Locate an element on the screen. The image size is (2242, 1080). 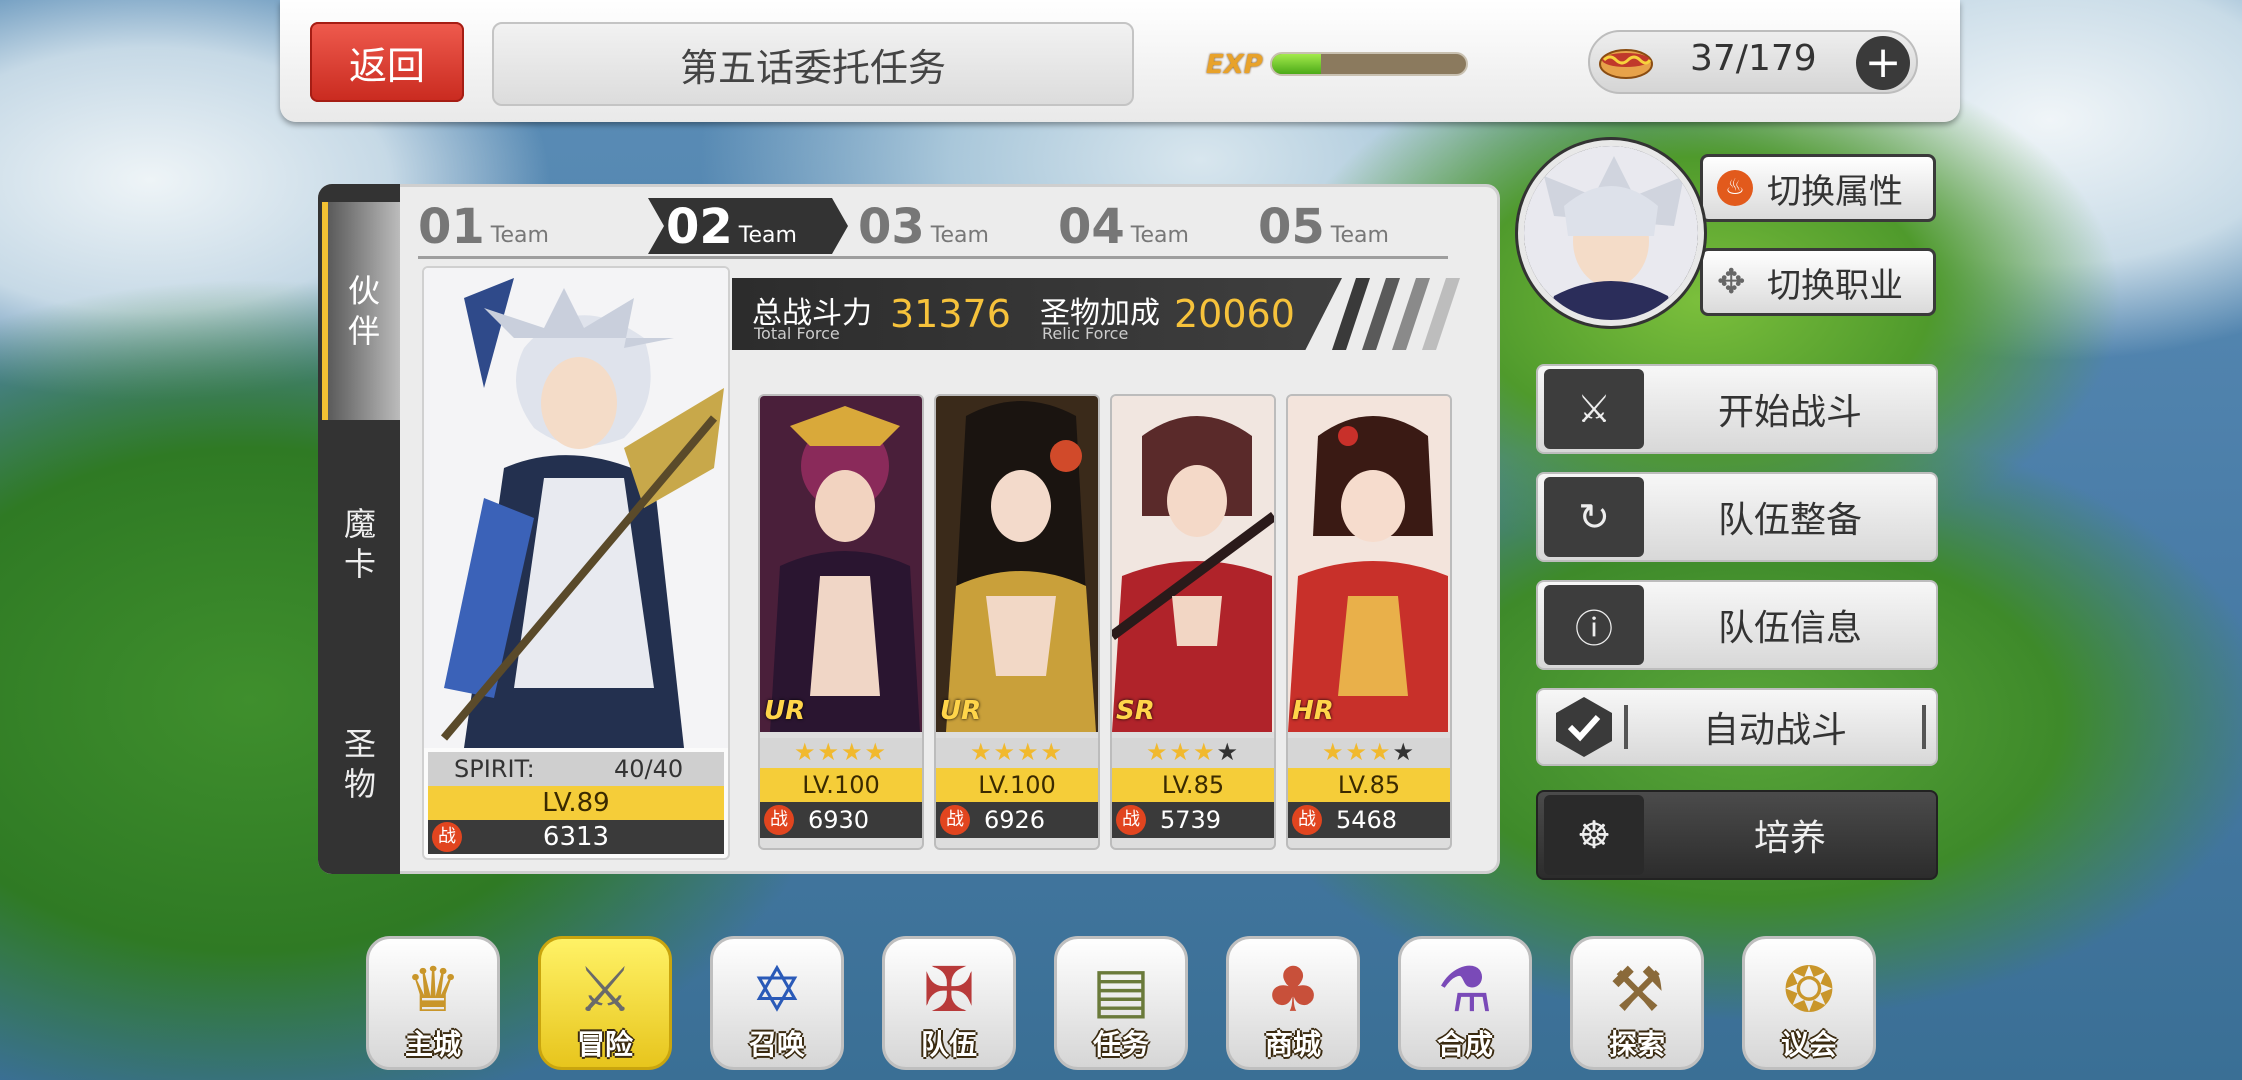
tab-team-02: 02 Team is located at coordinates (748, 226).